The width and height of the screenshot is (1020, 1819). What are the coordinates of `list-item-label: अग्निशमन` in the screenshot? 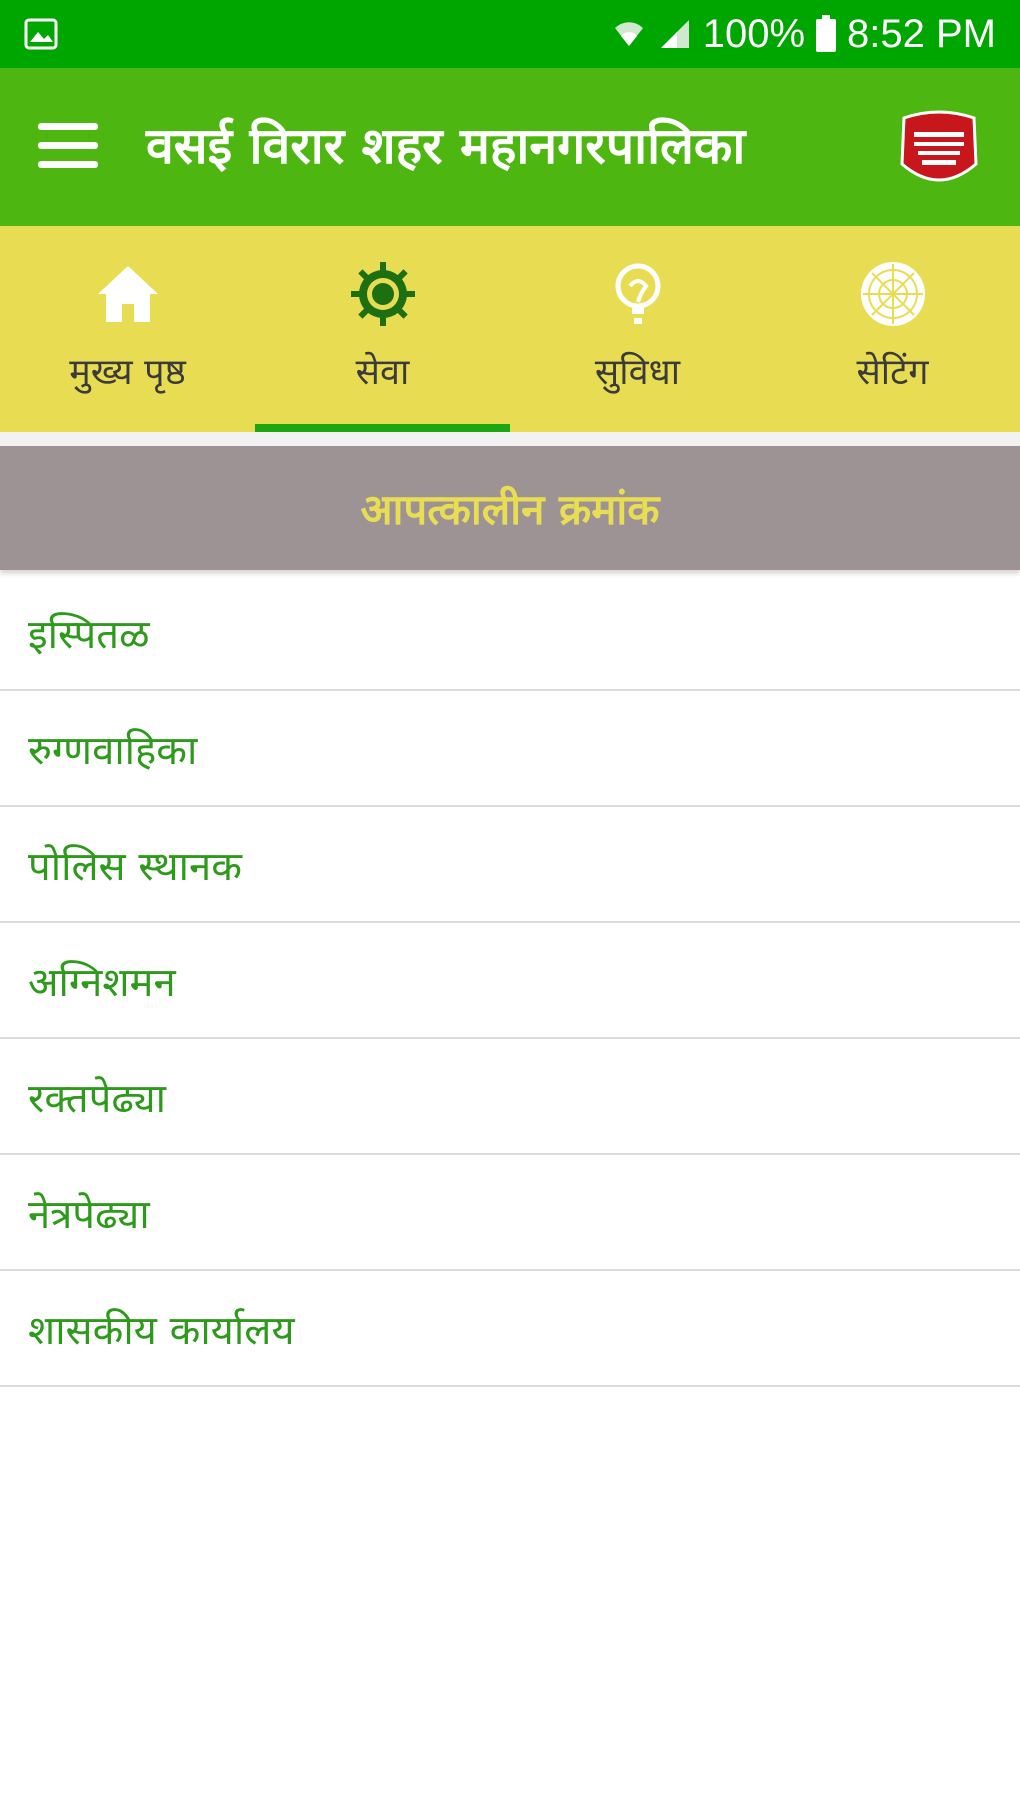 It's located at (102, 982).